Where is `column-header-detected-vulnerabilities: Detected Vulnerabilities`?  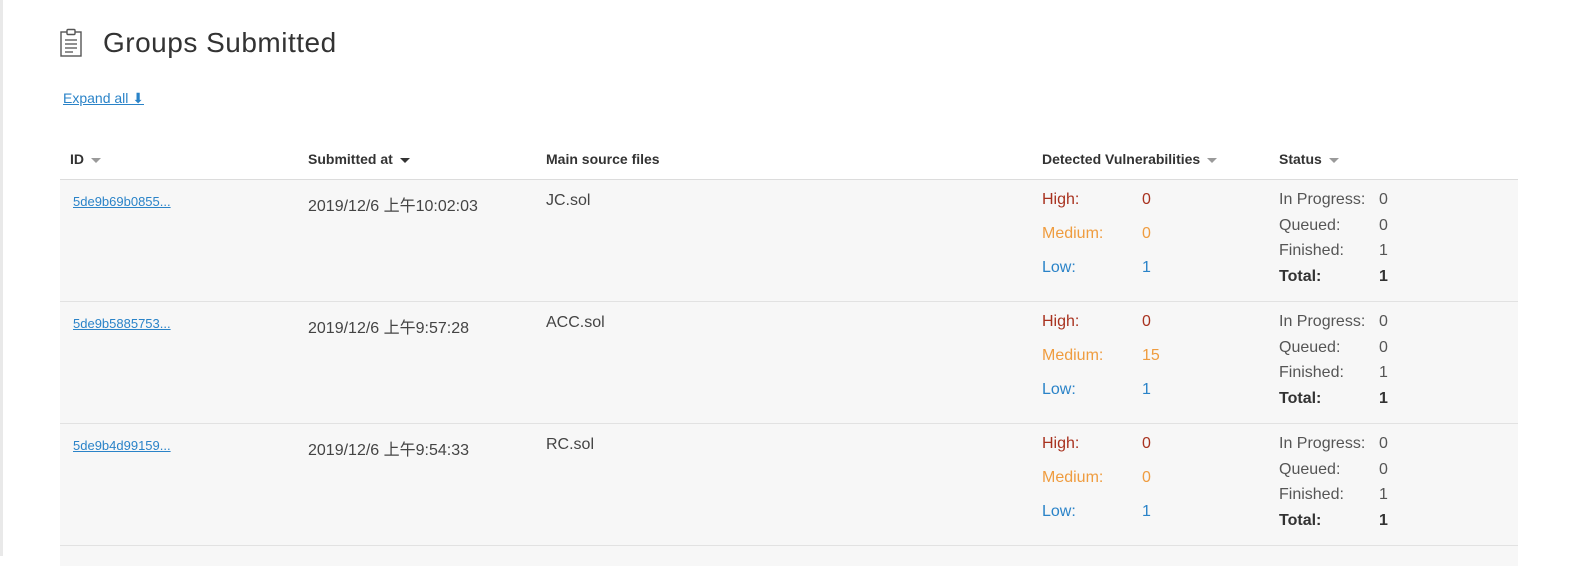
column-header-detected-vulnerabilities: Detected Vulnerabilities is located at coordinates (1130, 159).